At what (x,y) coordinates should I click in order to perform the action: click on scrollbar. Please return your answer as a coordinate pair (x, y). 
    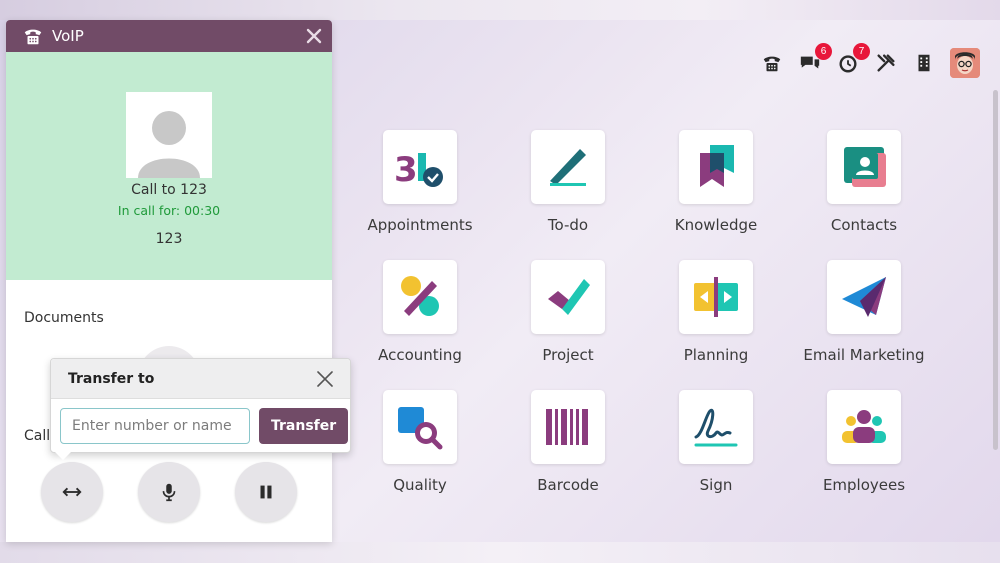
    Looking at the image, I should click on (995, 270).